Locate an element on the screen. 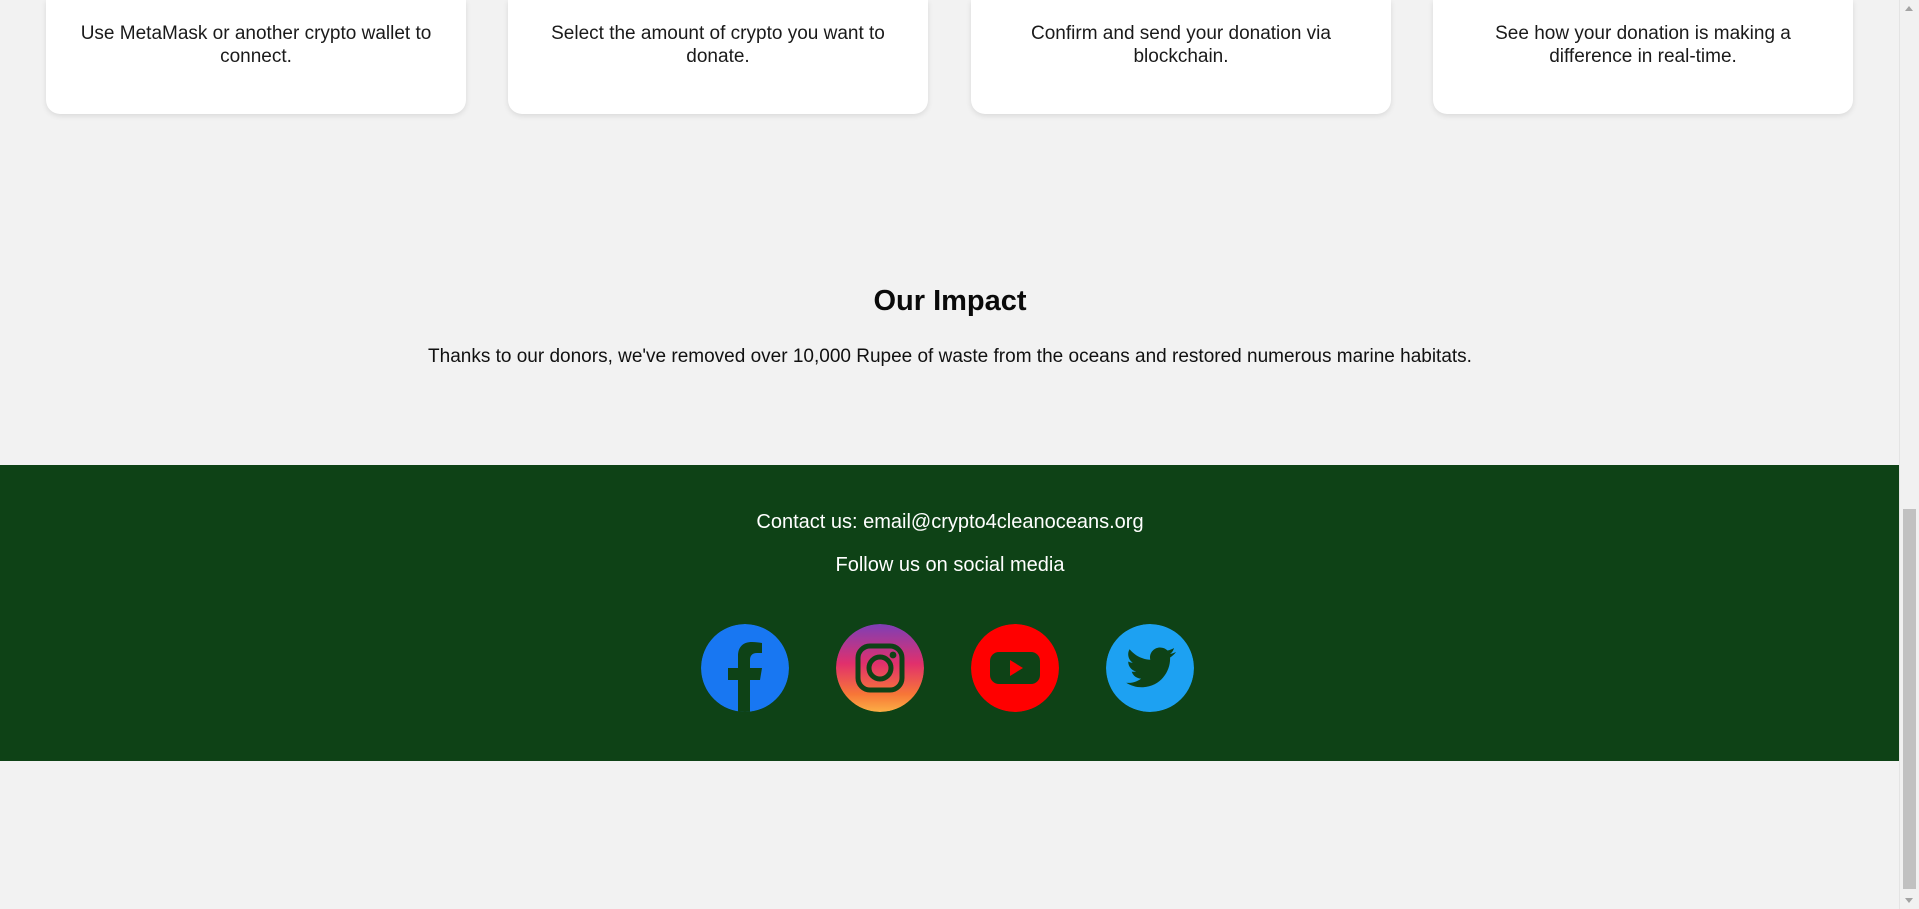 Image resolution: width=1919 pixels, height=909 pixels. youtube-link is located at coordinates (1015, 668).